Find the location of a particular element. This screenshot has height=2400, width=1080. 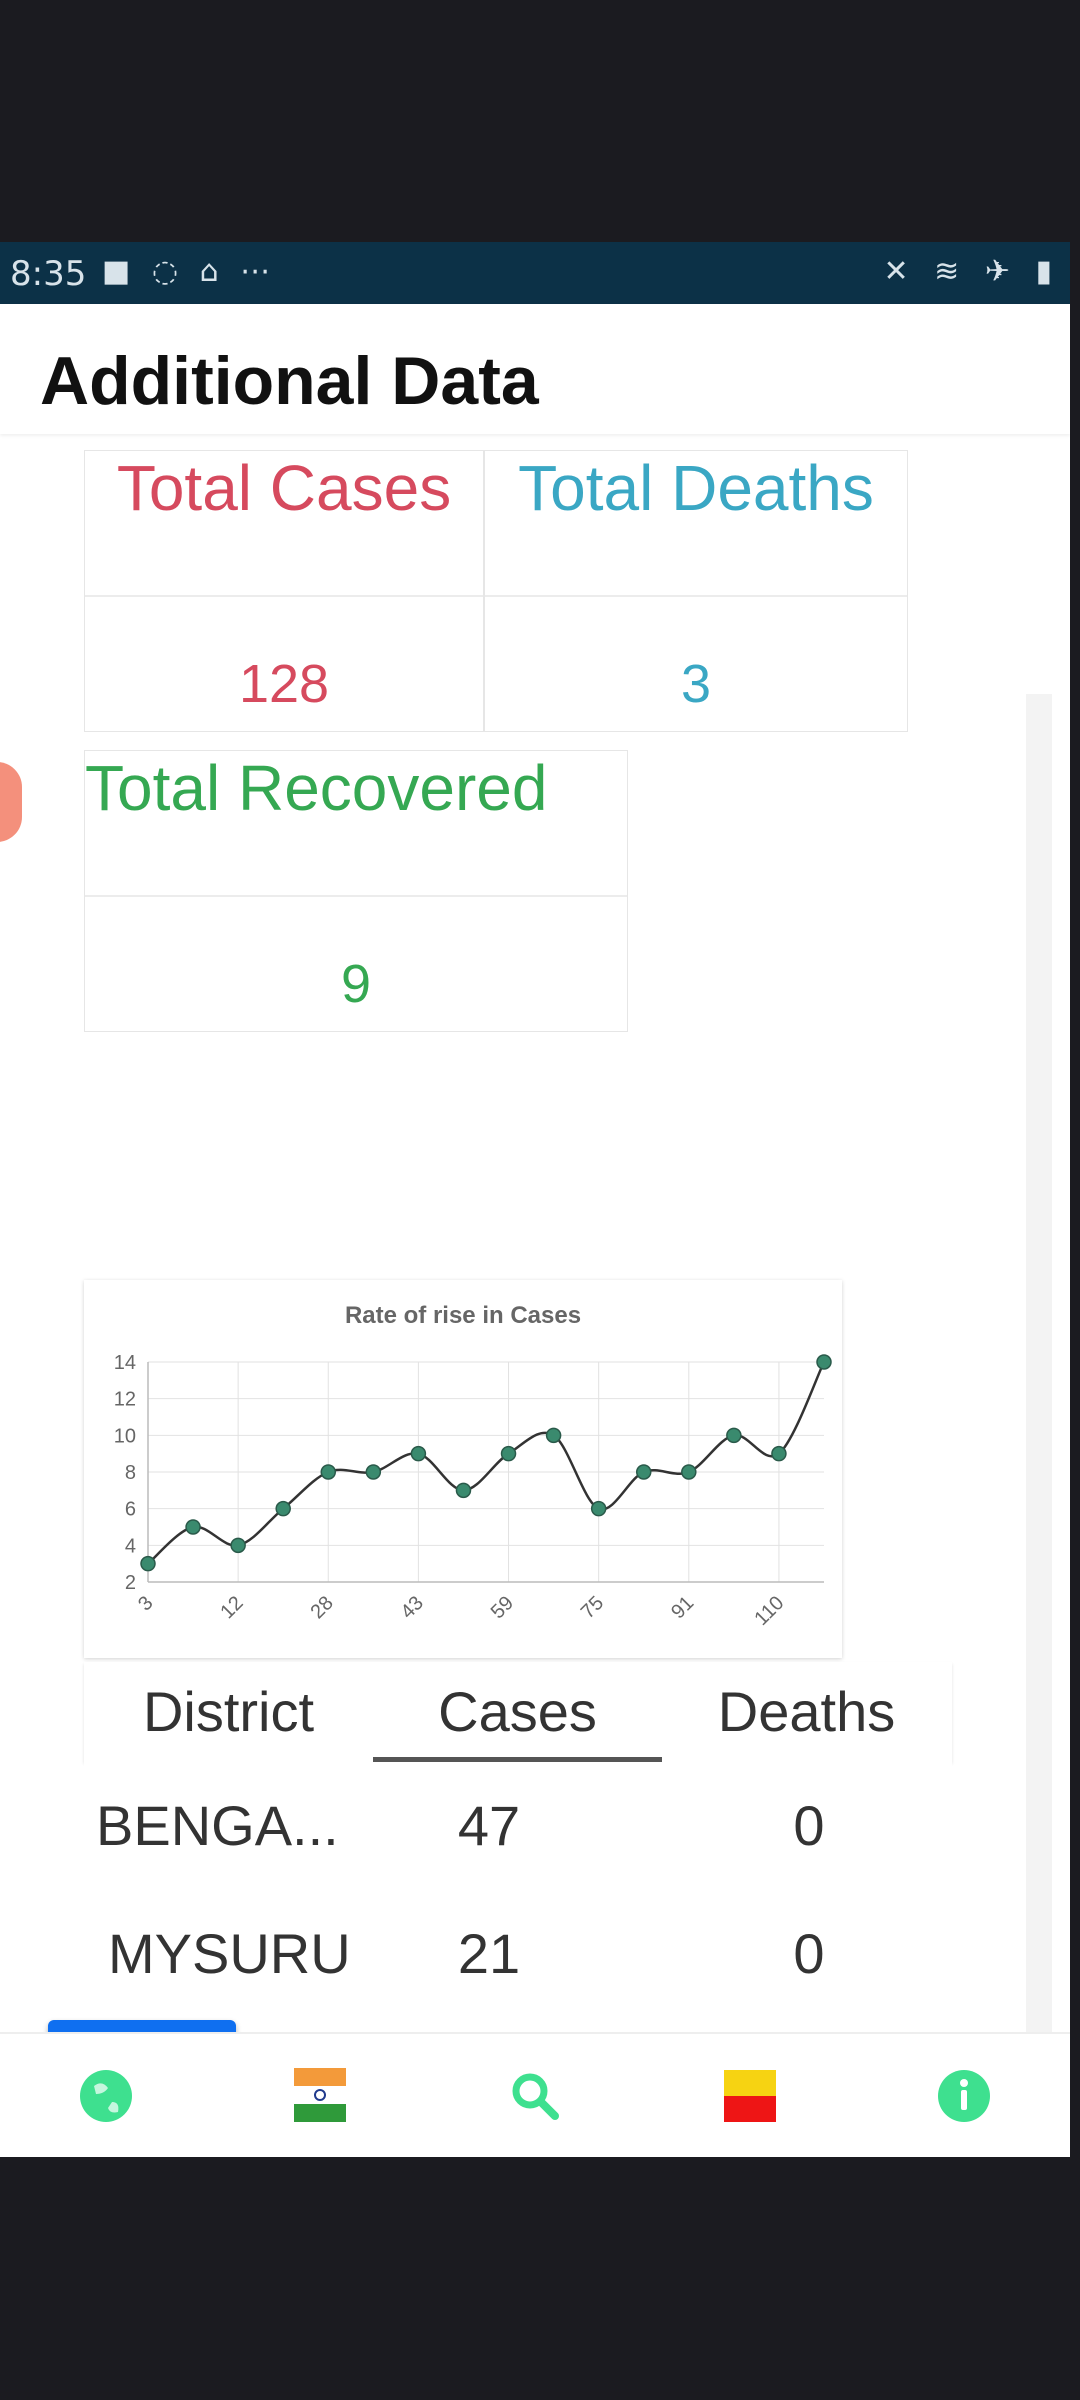

india-flag-icon is located at coordinates (320, 2095).